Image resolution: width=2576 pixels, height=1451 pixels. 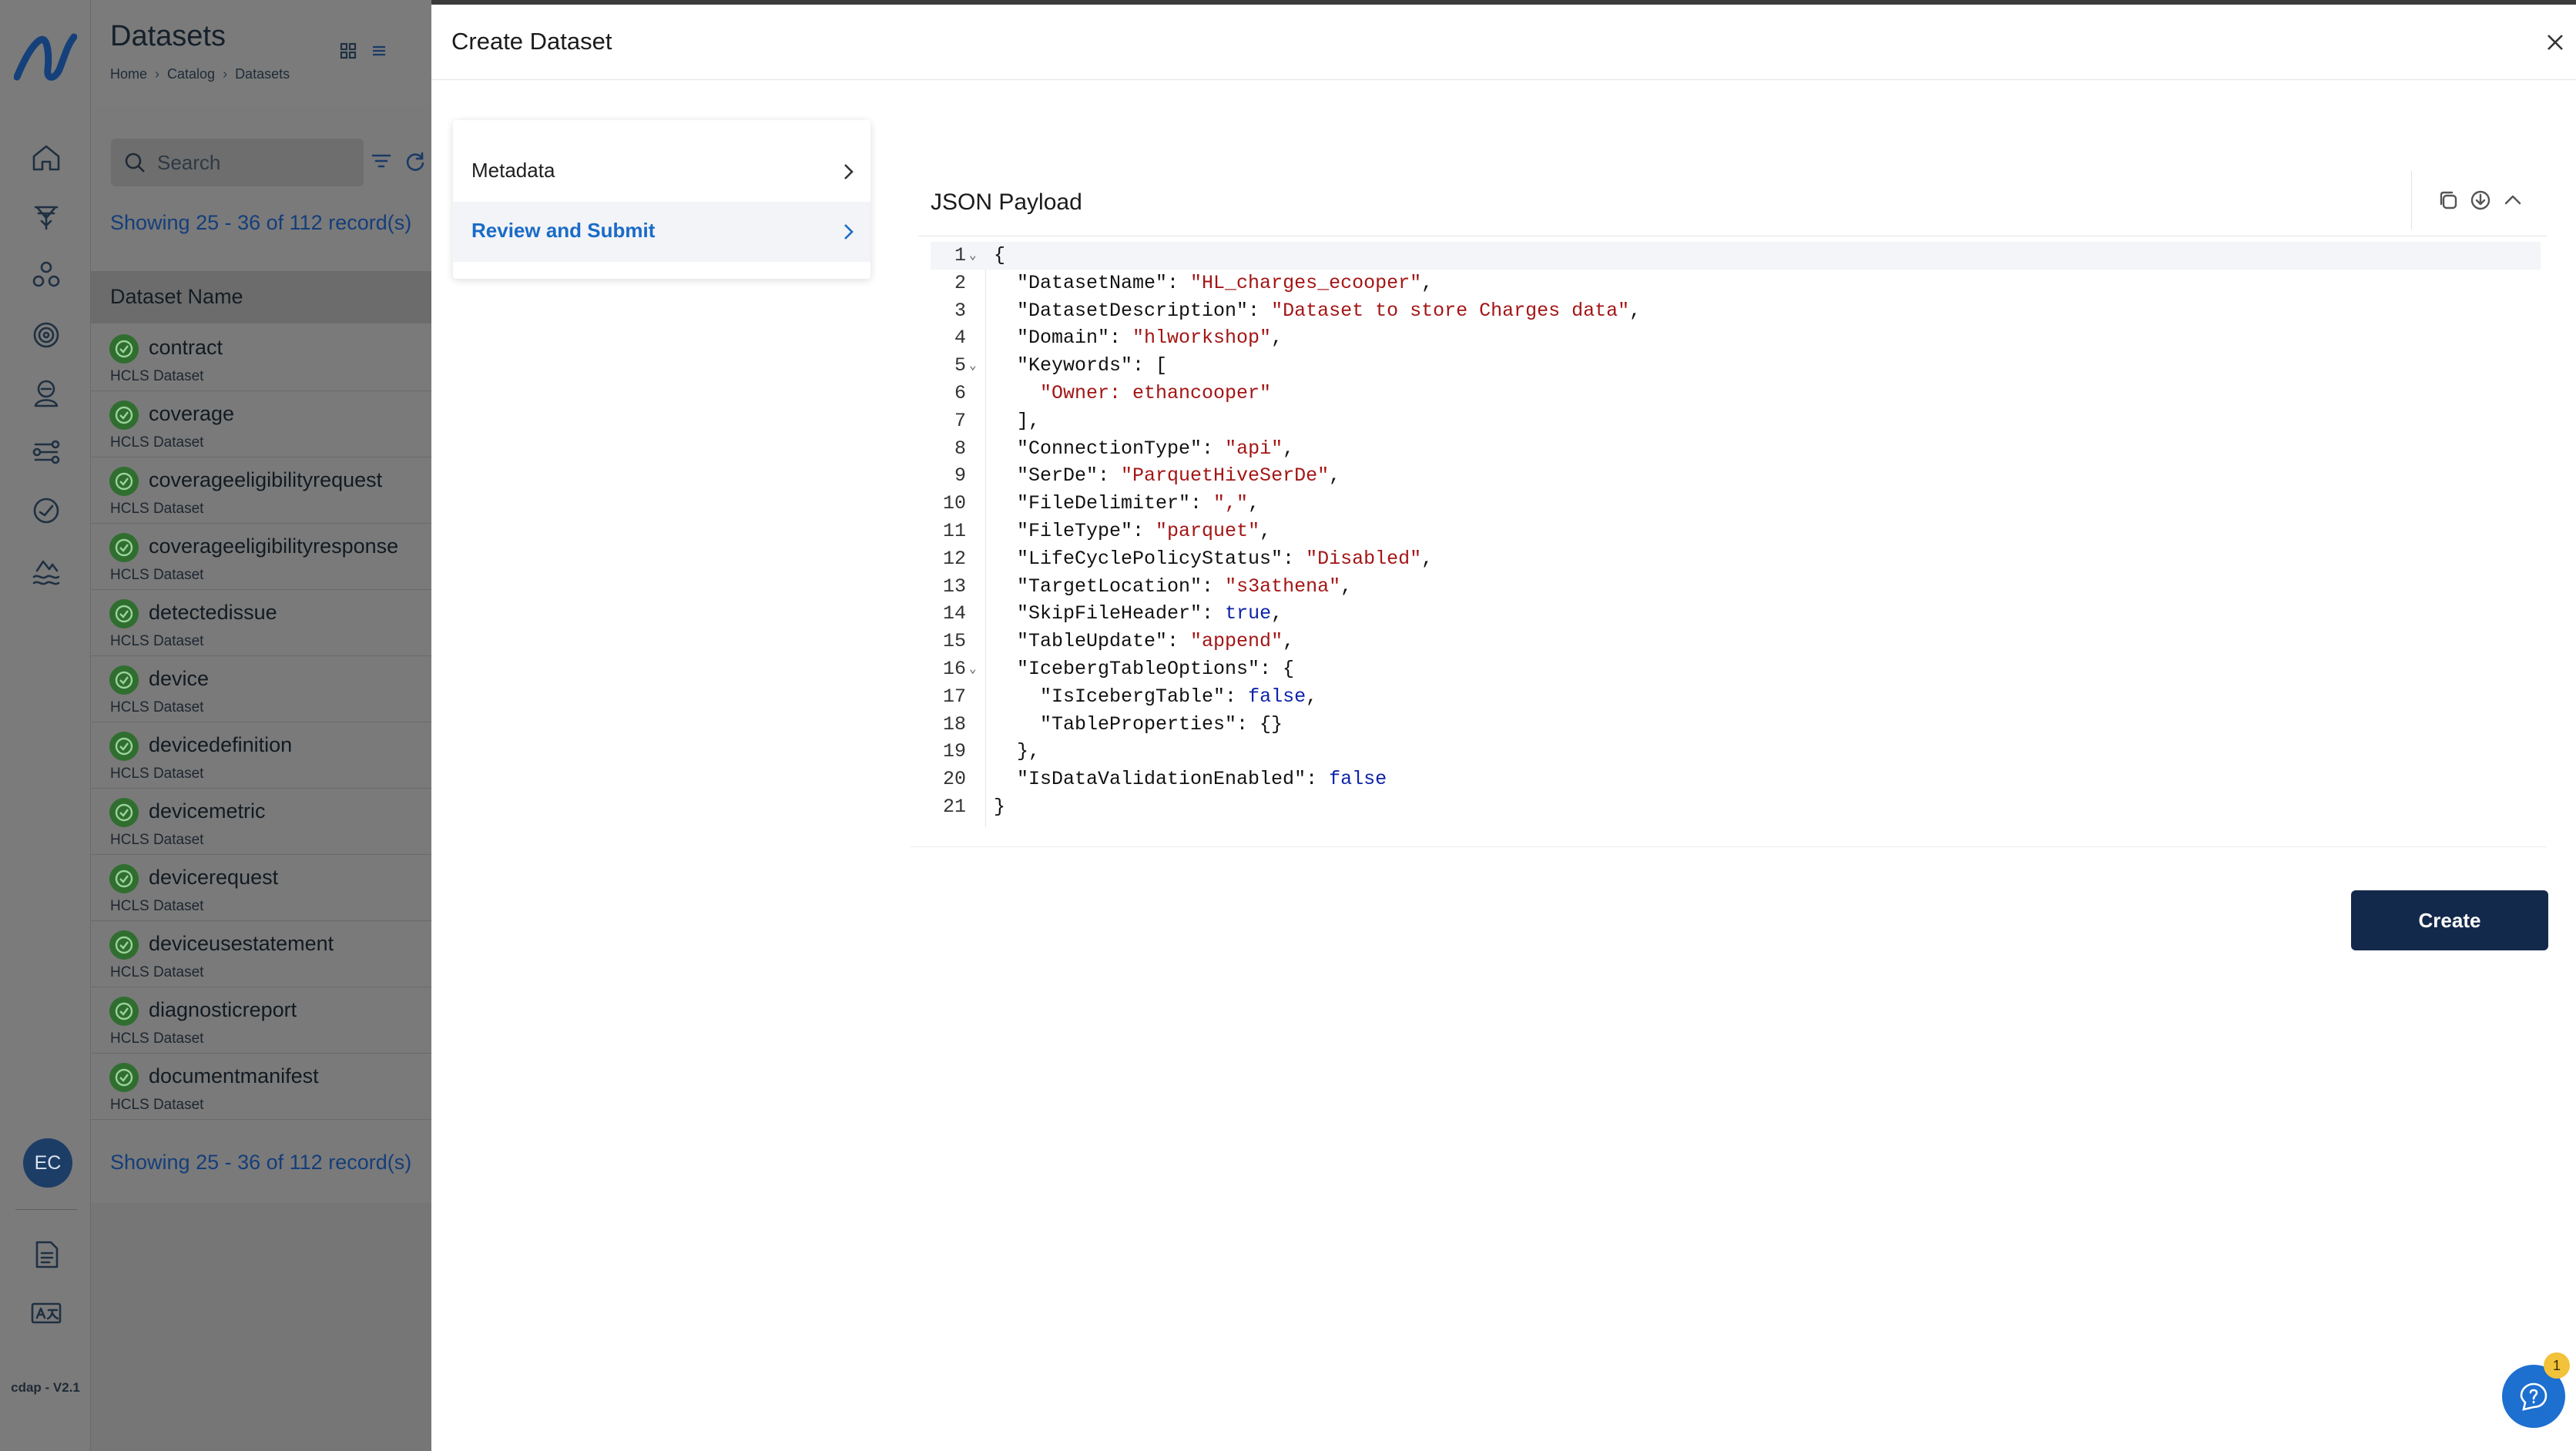 What do you see at coordinates (261, 358) in the screenshot?
I see `list-item: contract HCLS Dataset` at bounding box center [261, 358].